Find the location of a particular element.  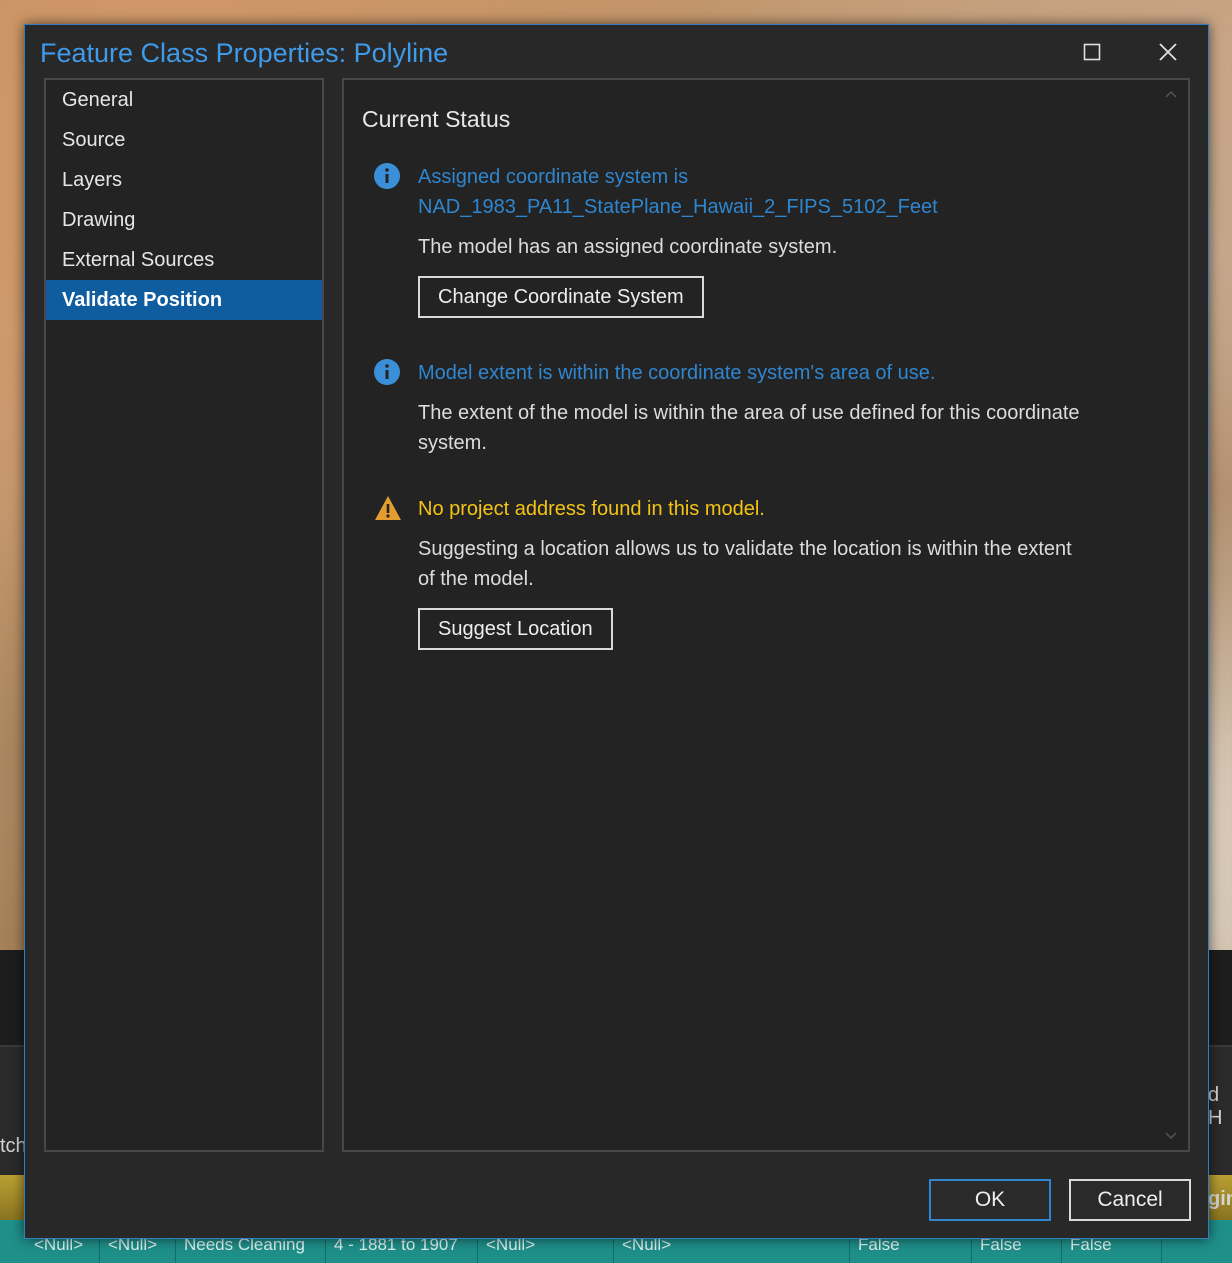

section-title: Current Status is located at coordinates (436, 119).